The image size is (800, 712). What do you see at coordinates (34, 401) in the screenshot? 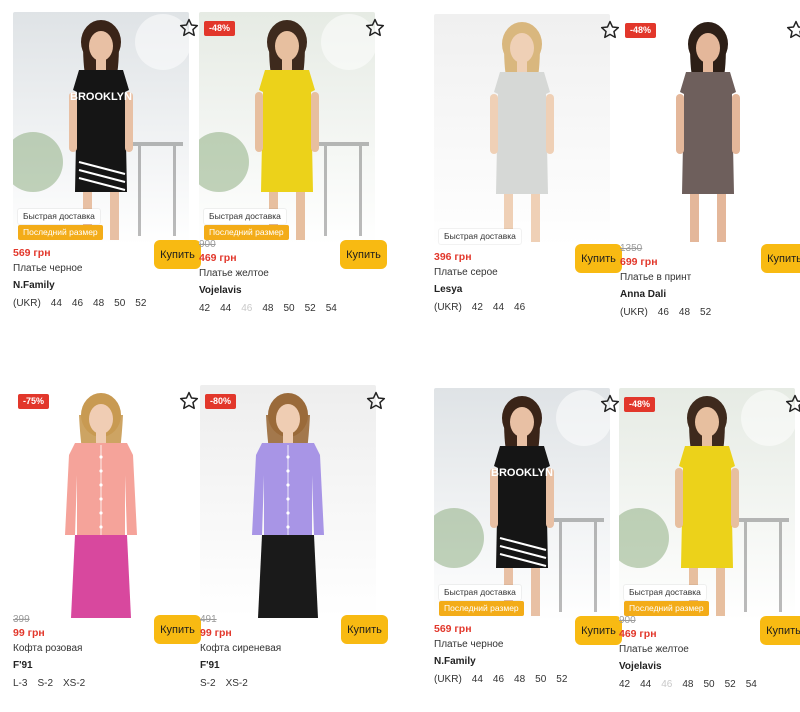
I see `discount-badge: -75%` at bounding box center [34, 401].